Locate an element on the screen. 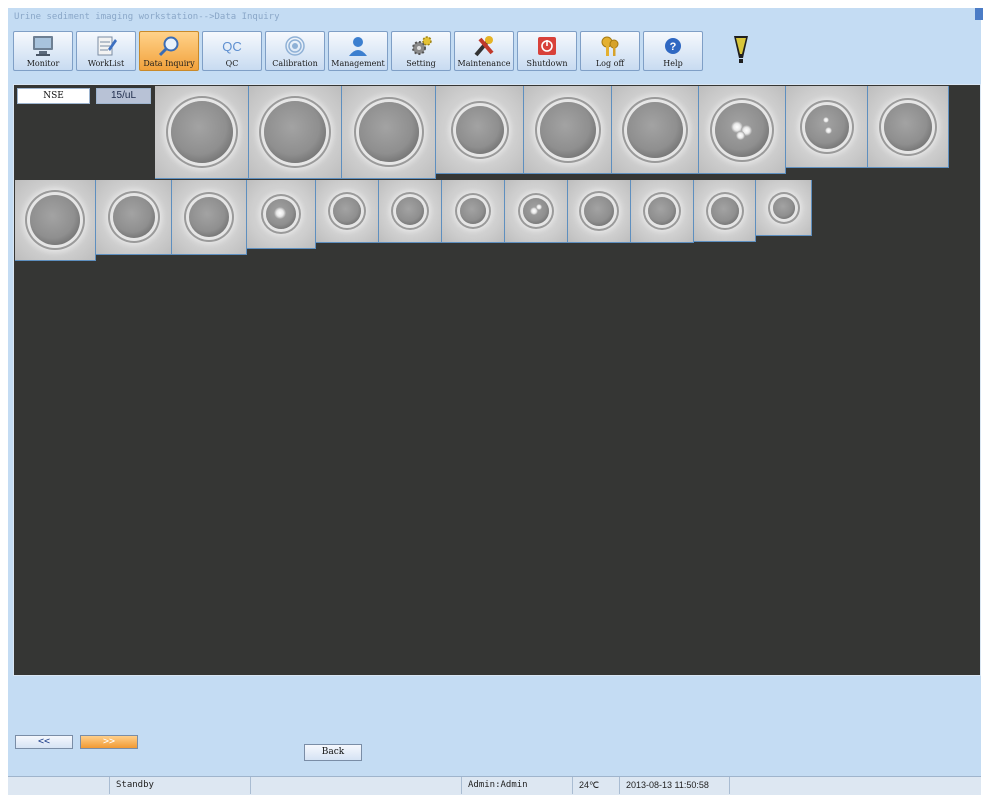 The image size is (990, 795). help-icon: ? is located at coordinates (673, 46).